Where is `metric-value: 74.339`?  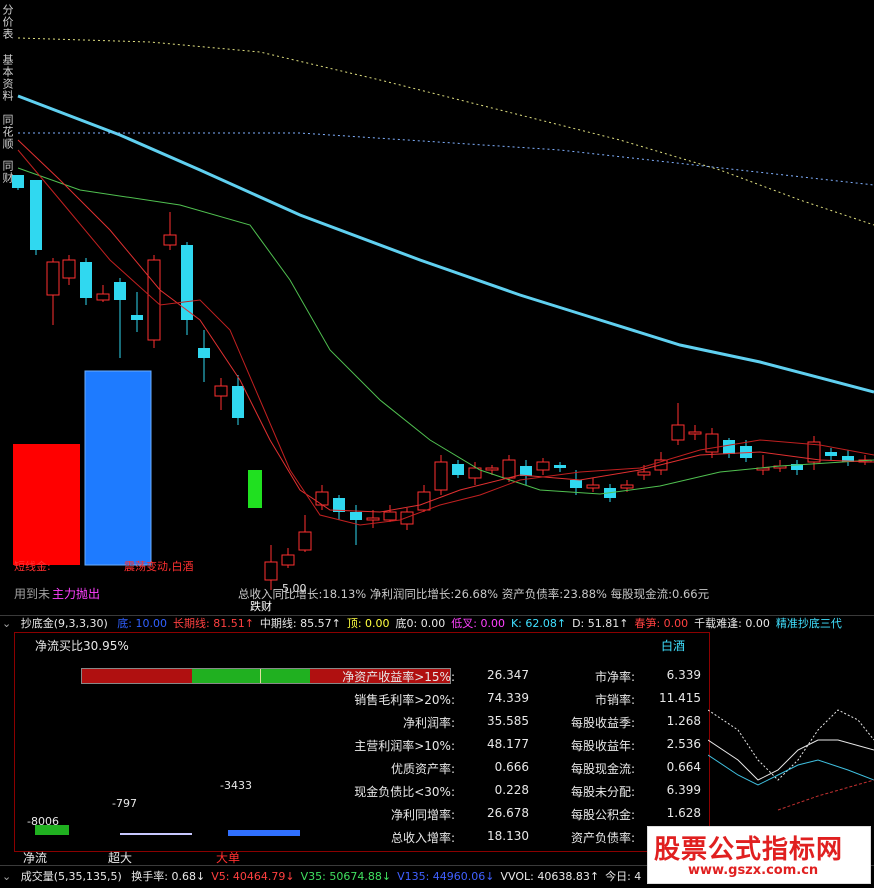
metric-value: 74.339 is located at coordinates (508, 698).